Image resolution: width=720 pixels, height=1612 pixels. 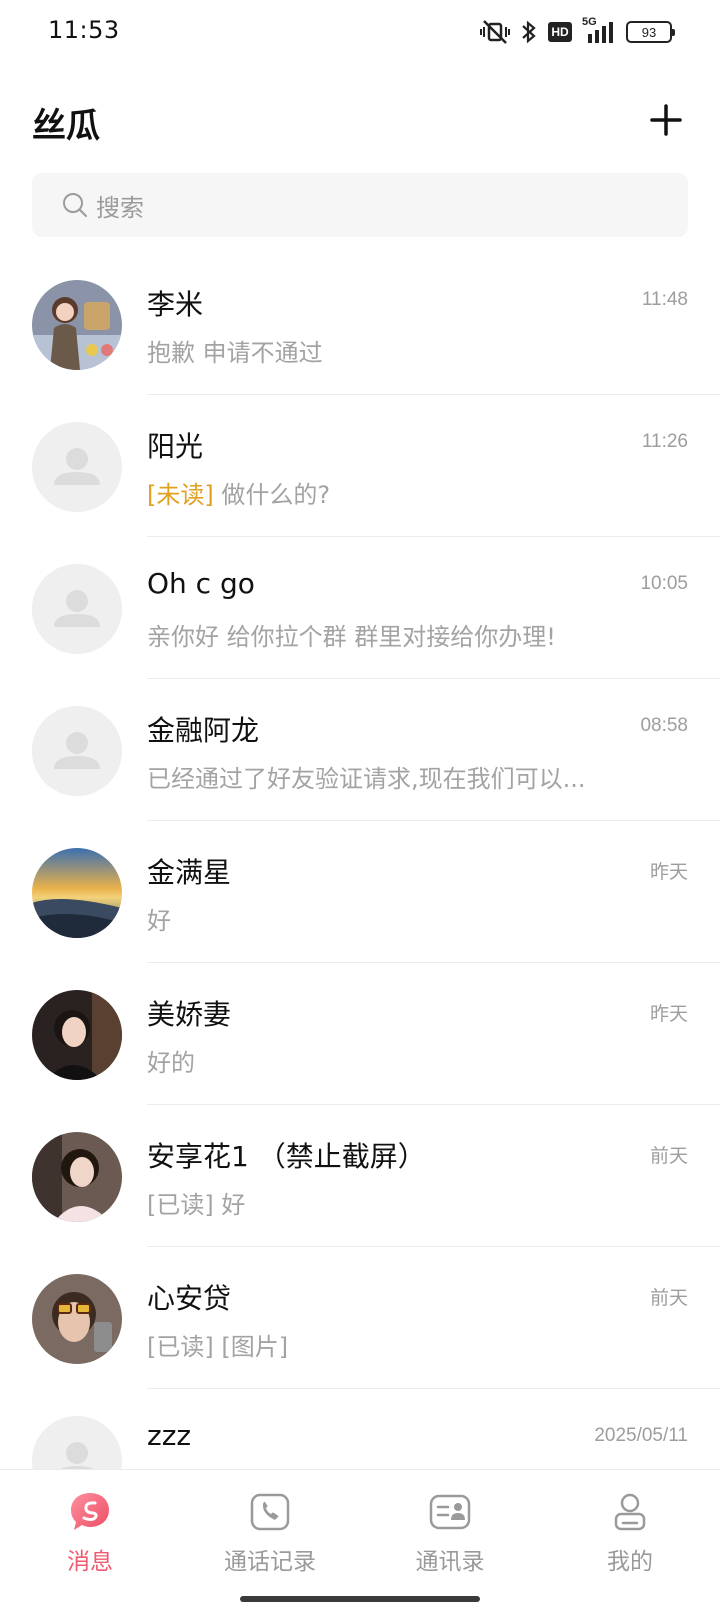 I want to click on conversation-row: 李米 11:48 抱歉 申请不通过, so click(x=360, y=324).